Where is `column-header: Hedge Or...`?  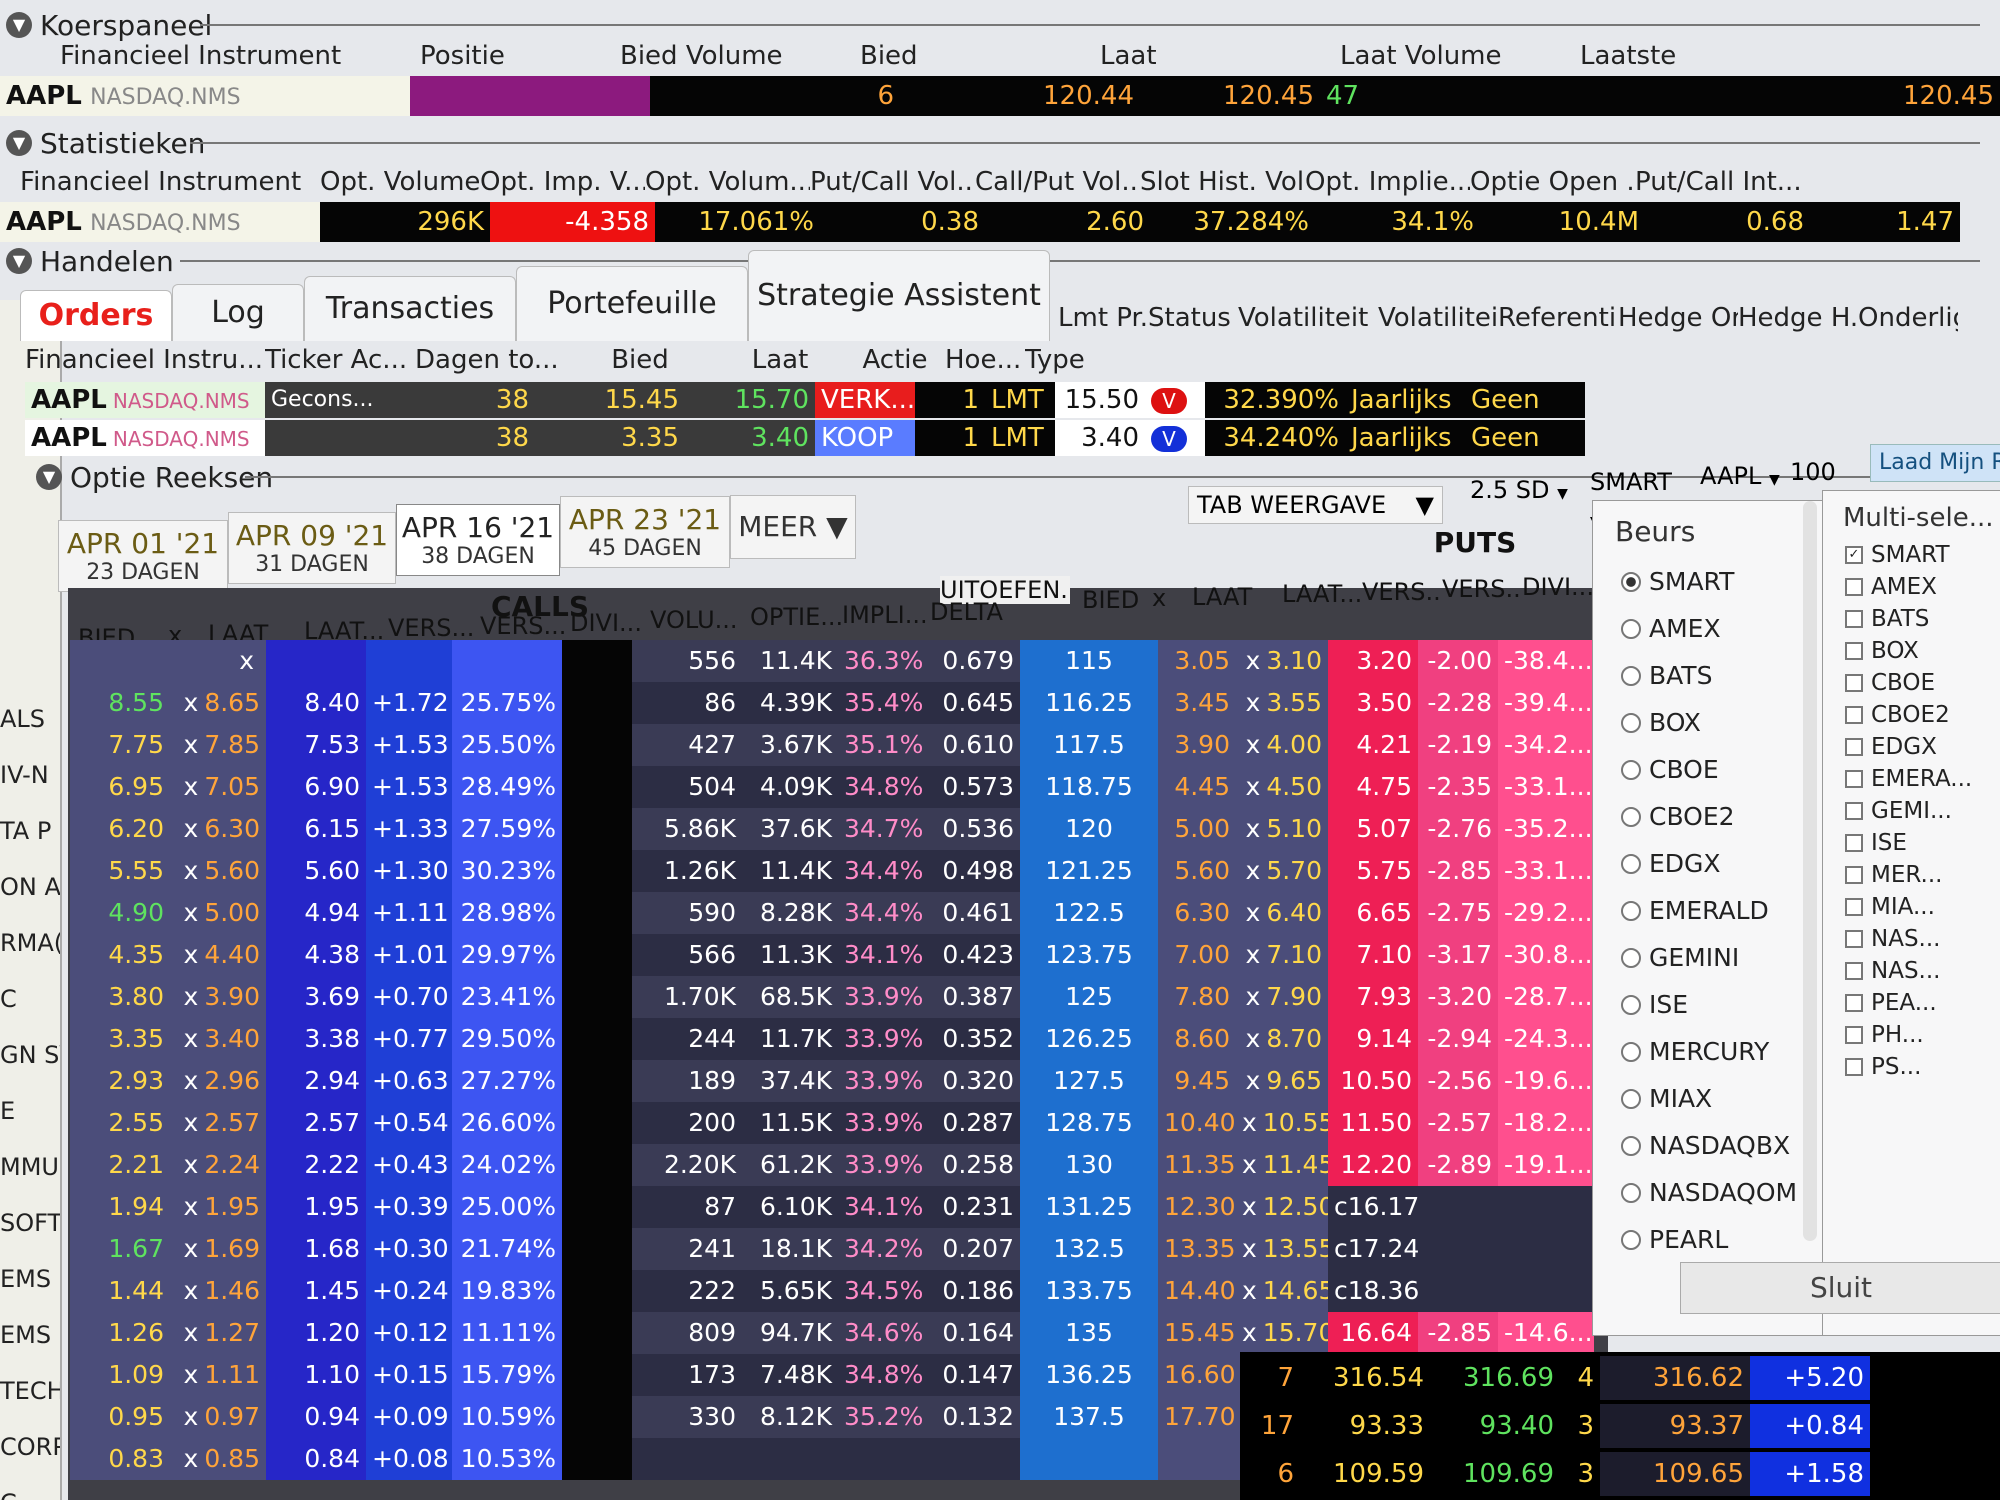 column-header: Hedge Or... is located at coordinates (1678, 318).